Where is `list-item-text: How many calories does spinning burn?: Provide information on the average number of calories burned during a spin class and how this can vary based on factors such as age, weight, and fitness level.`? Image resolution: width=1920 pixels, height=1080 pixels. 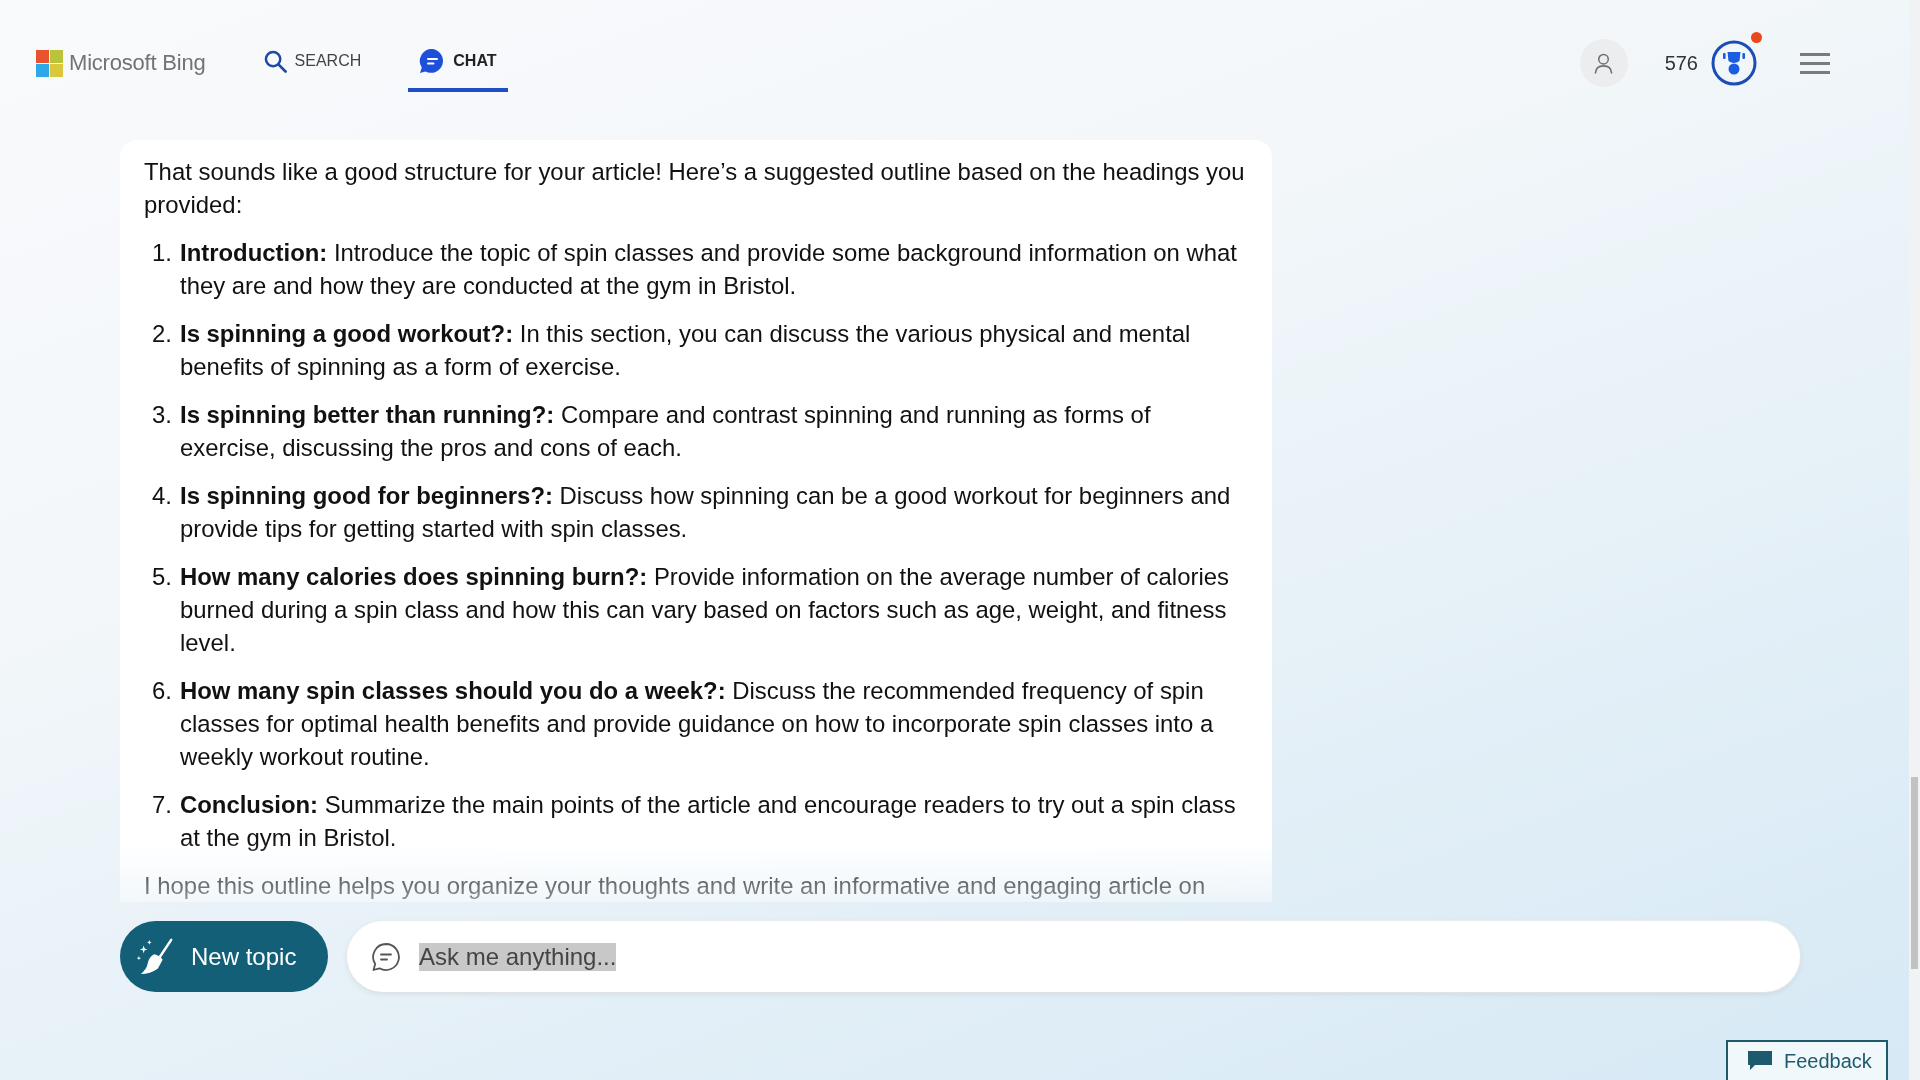 list-item-text: How many calories does spinning burn?: Provide information on the average number of calories burned during a spin class and how this can vary based on factors such as age, weight, and fitness level. is located at coordinates (705, 610).